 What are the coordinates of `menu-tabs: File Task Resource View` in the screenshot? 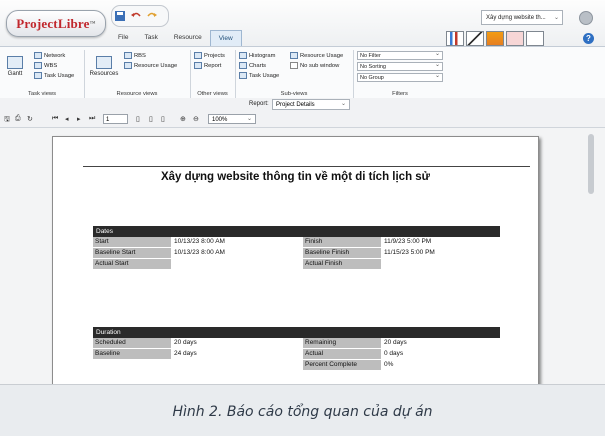 It's located at (176, 38).